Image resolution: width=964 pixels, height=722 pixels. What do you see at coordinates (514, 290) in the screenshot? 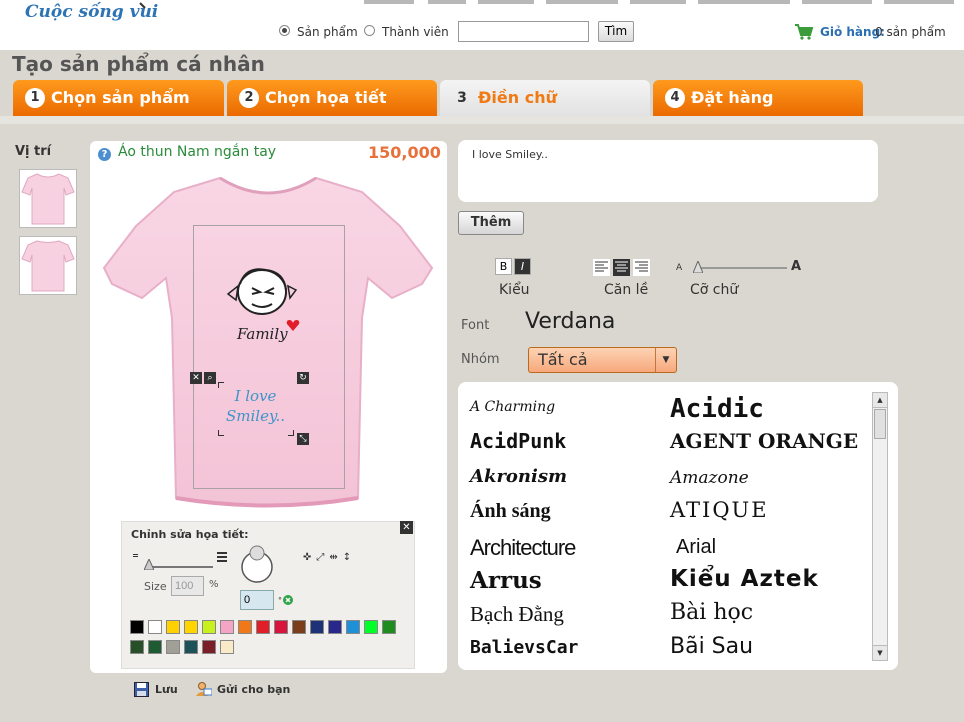
I see `style-label: Kiểu` at bounding box center [514, 290].